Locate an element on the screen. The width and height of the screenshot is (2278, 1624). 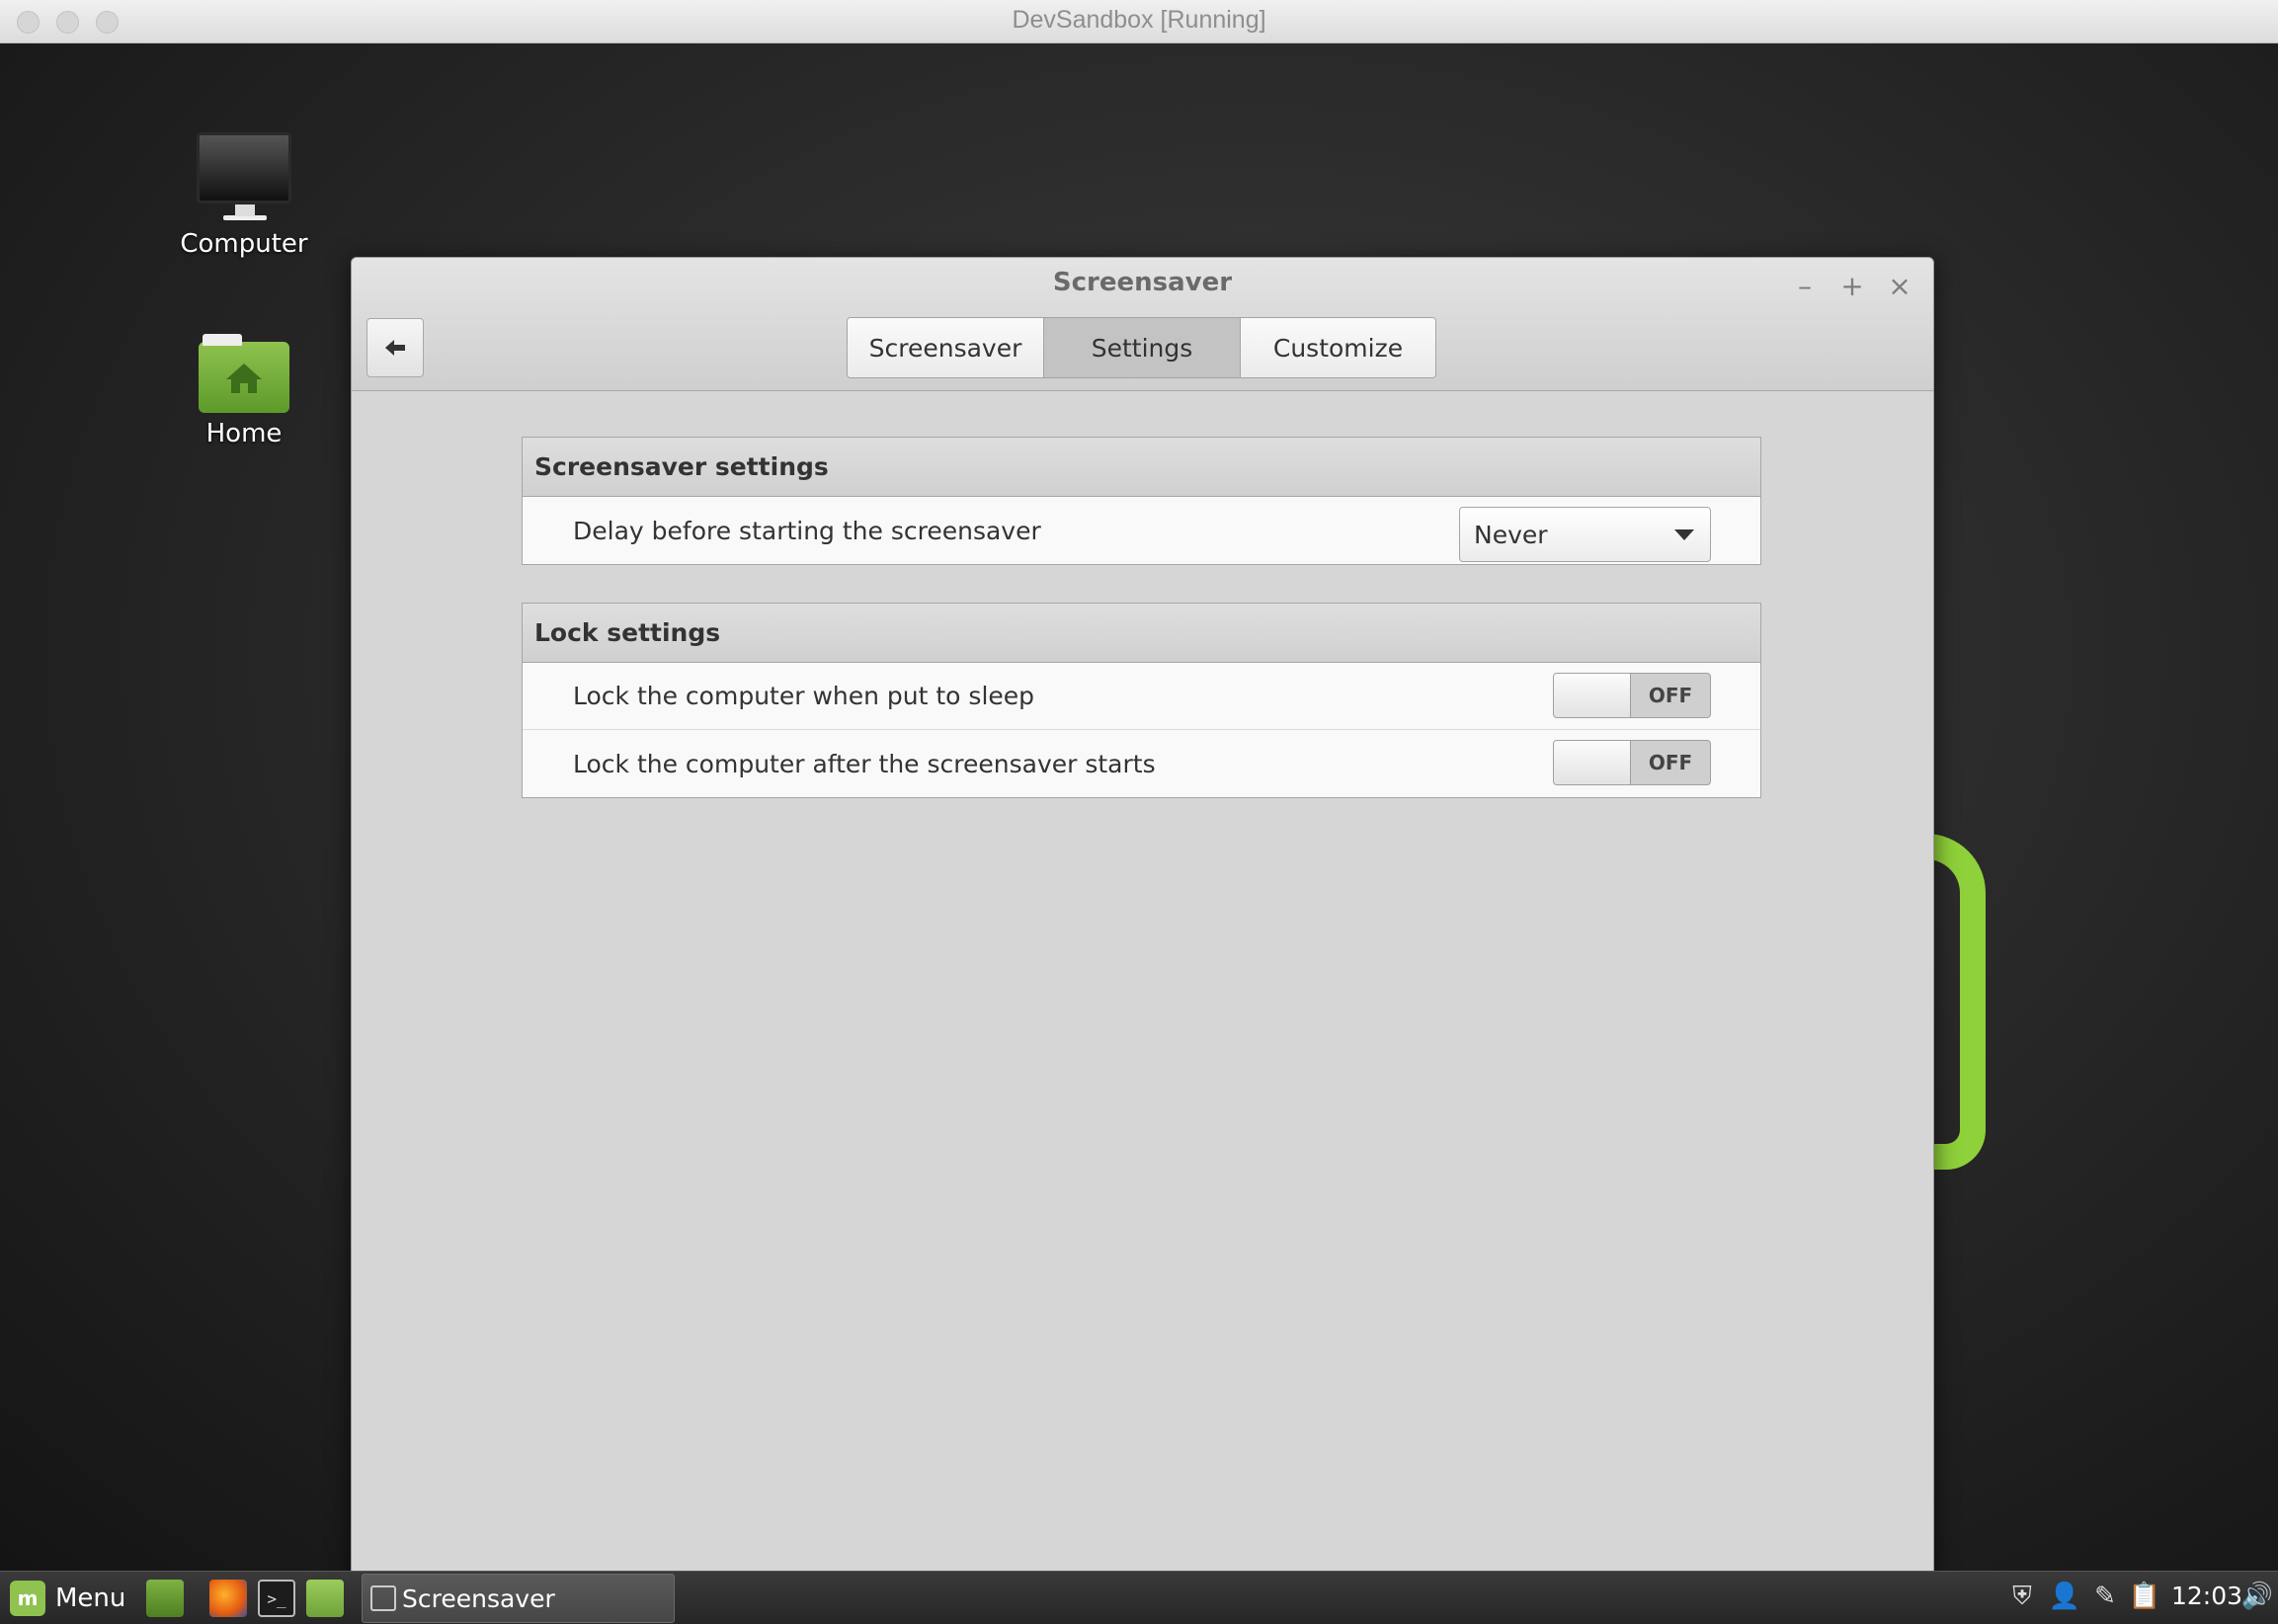
lock-on-sleep-switch: OFF is located at coordinates (1632, 695).